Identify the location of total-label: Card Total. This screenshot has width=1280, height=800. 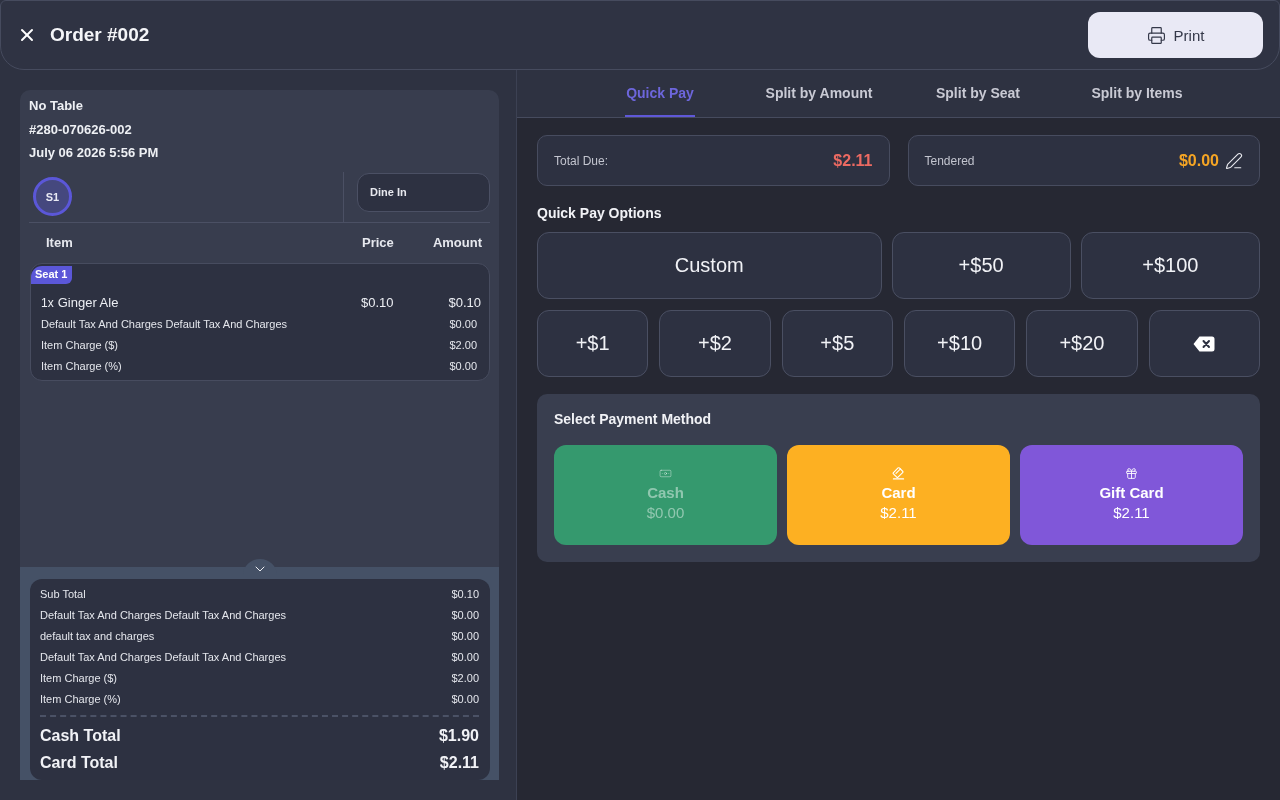
(79, 762).